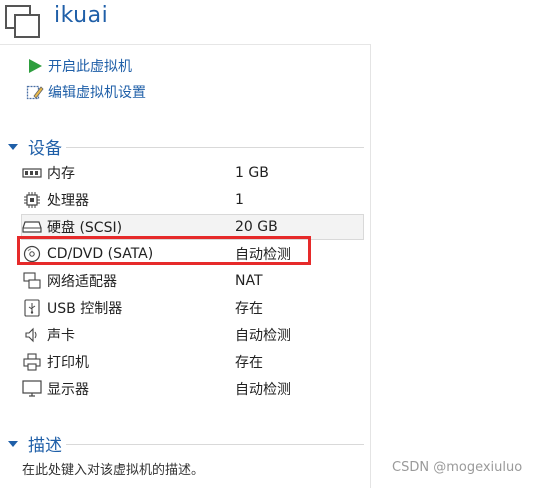 The height and width of the screenshot is (488, 547). I want to click on device-name: 打印机, so click(68, 362).